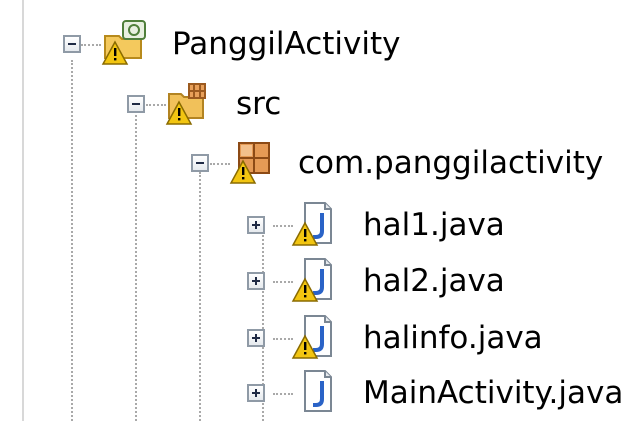  Describe the element at coordinates (451, 163) in the screenshot. I see `tree-item-label: com.panggilactivity` at that location.